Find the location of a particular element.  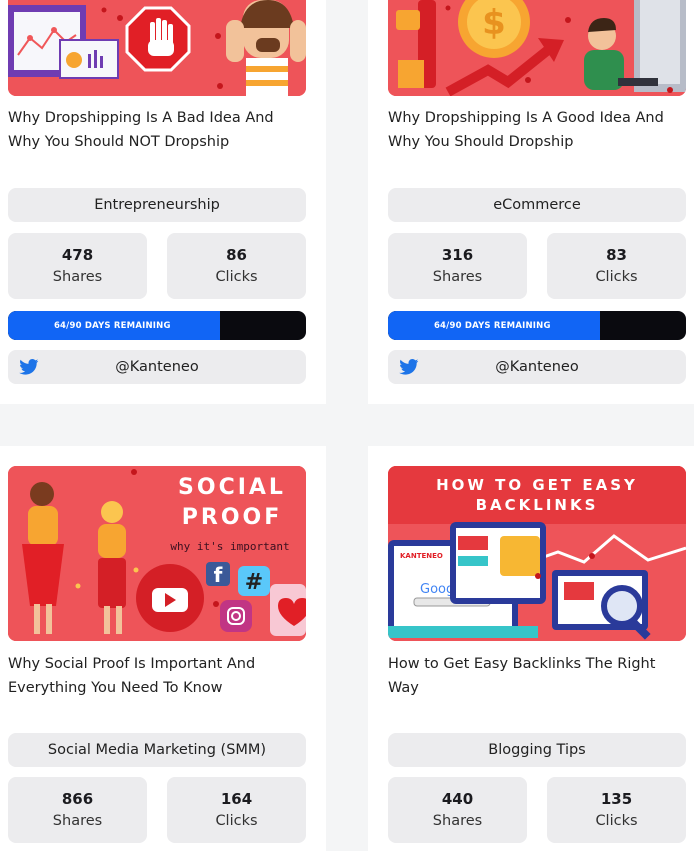

clicks-count: 86 is located at coordinates (236, 255).